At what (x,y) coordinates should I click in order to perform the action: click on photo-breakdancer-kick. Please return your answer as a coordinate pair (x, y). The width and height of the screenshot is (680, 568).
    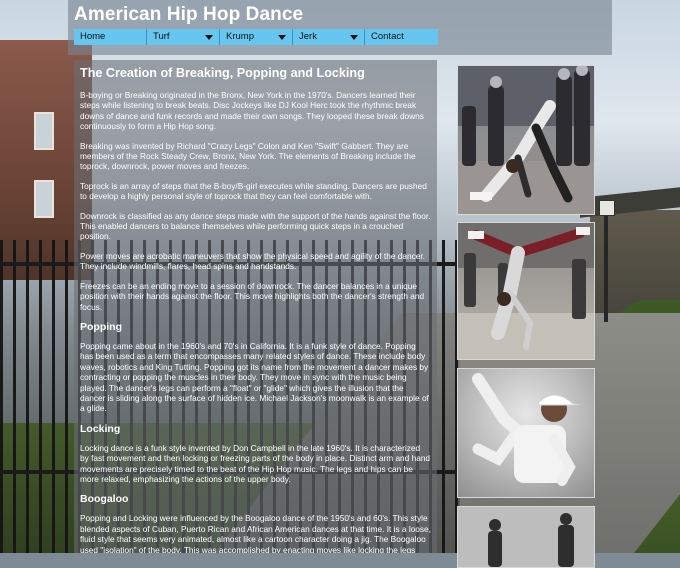
    Looking at the image, I should click on (526, 291).